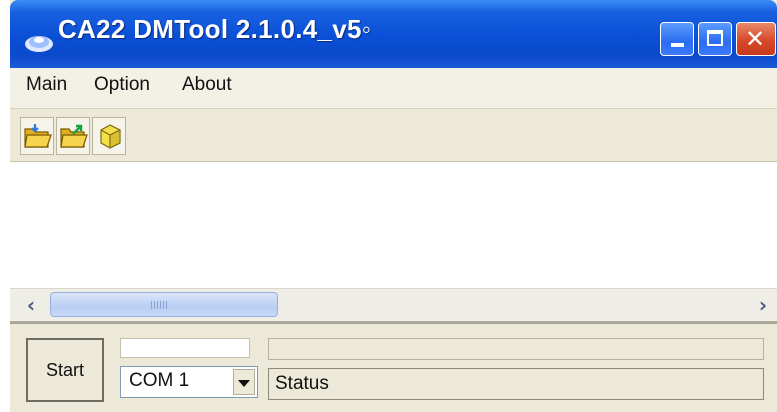 Image resolution: width=777 pixels, height=412 pixels. What do you see at coordinates (677, 39) in the screenshot?
I see `minimize-button` at bounding box center [677, 39].